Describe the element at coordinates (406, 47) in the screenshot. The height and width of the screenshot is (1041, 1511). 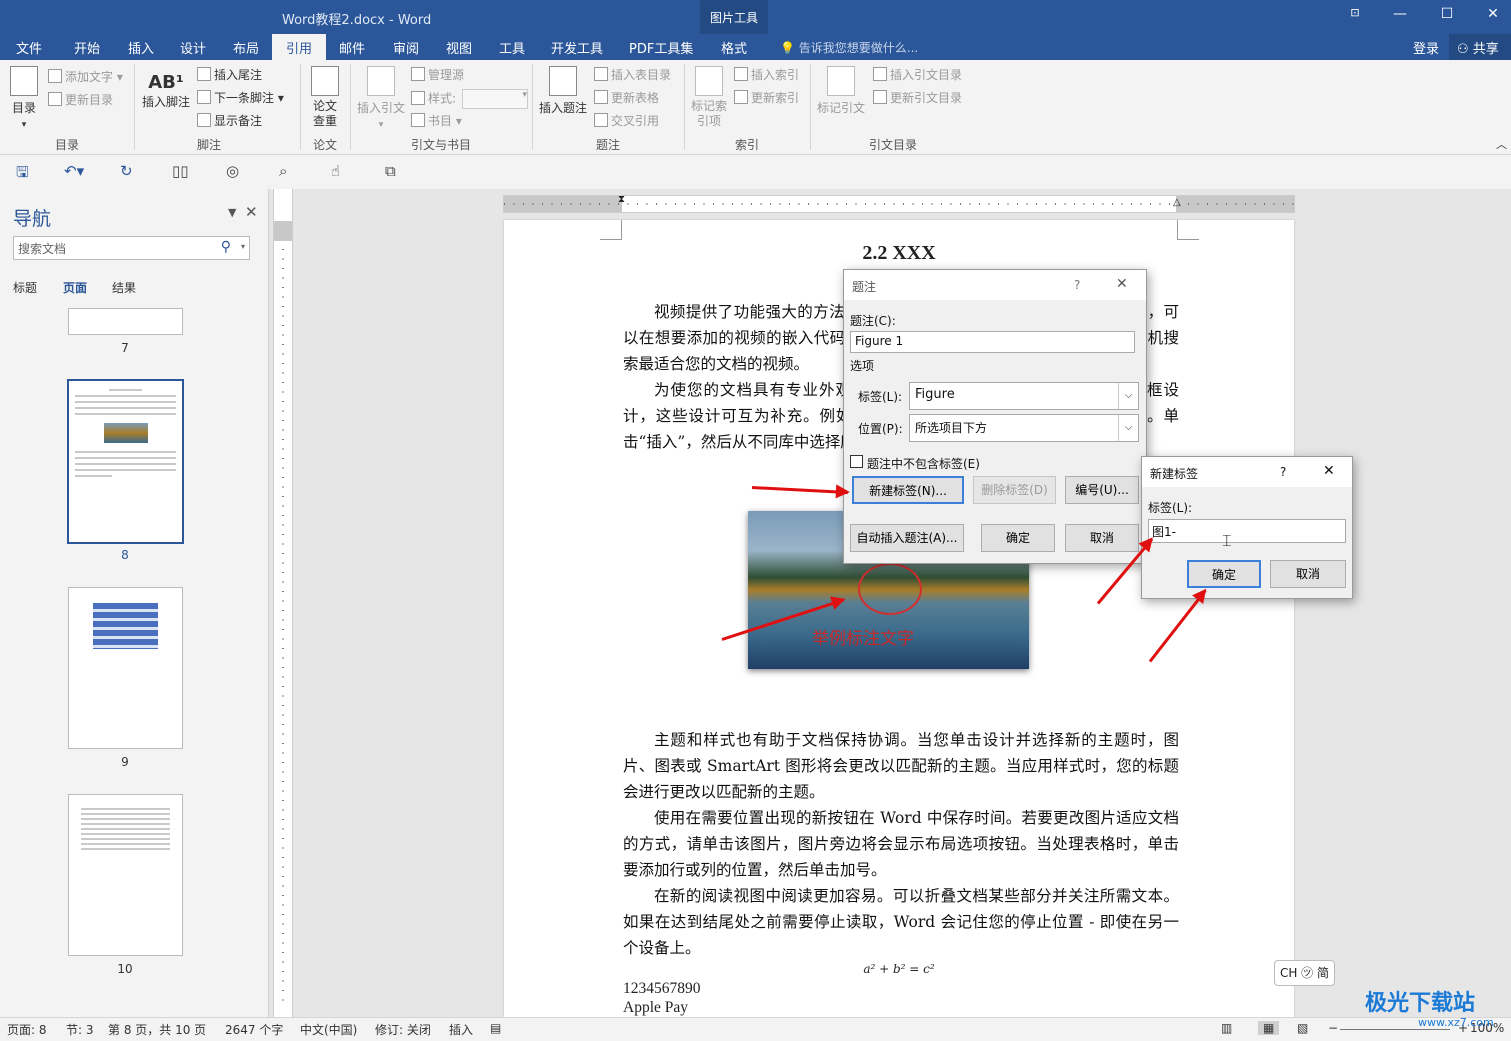
I see `tab-review: 审阅` at that location.